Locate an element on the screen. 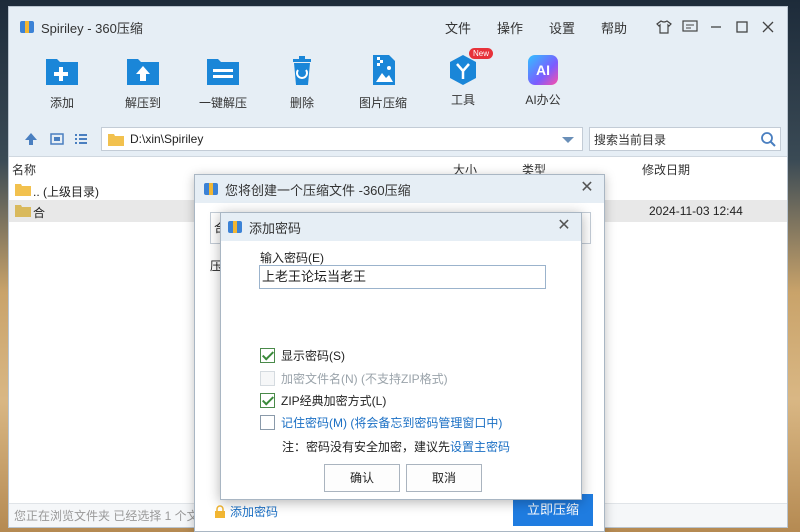 The height and width of the screenshot is (532, 800). path-input: D:\xin\Spiriley is located at coordinates (342, 139).